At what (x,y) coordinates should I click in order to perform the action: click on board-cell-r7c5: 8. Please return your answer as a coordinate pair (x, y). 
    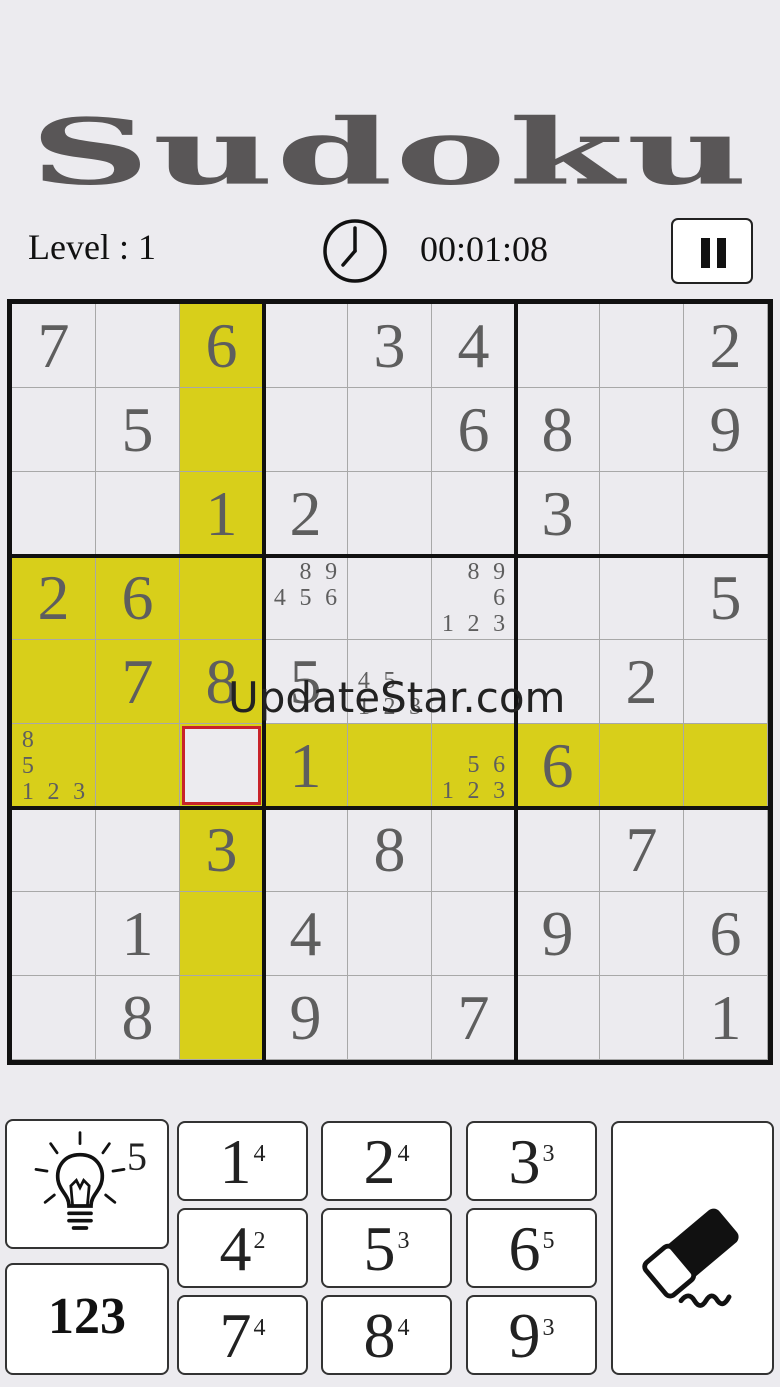
    Looking at the image, I should click on (390, 850).